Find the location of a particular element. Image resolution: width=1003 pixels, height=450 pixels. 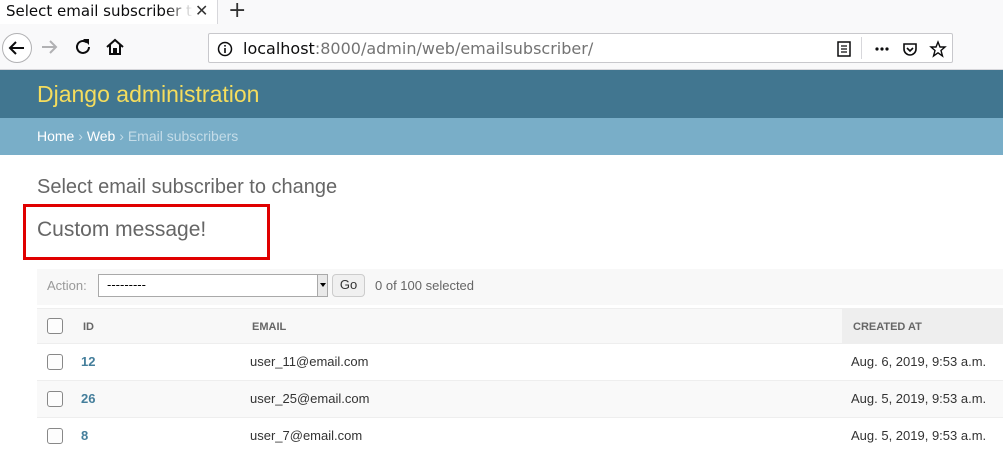

more-actions-icon is located at coordinates (882, 49).